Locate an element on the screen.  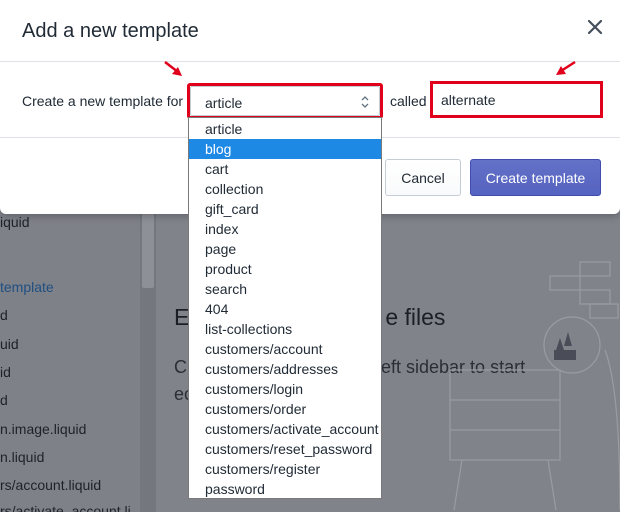
dropdown-option-collection: collection is located at coordinates (285, 189).